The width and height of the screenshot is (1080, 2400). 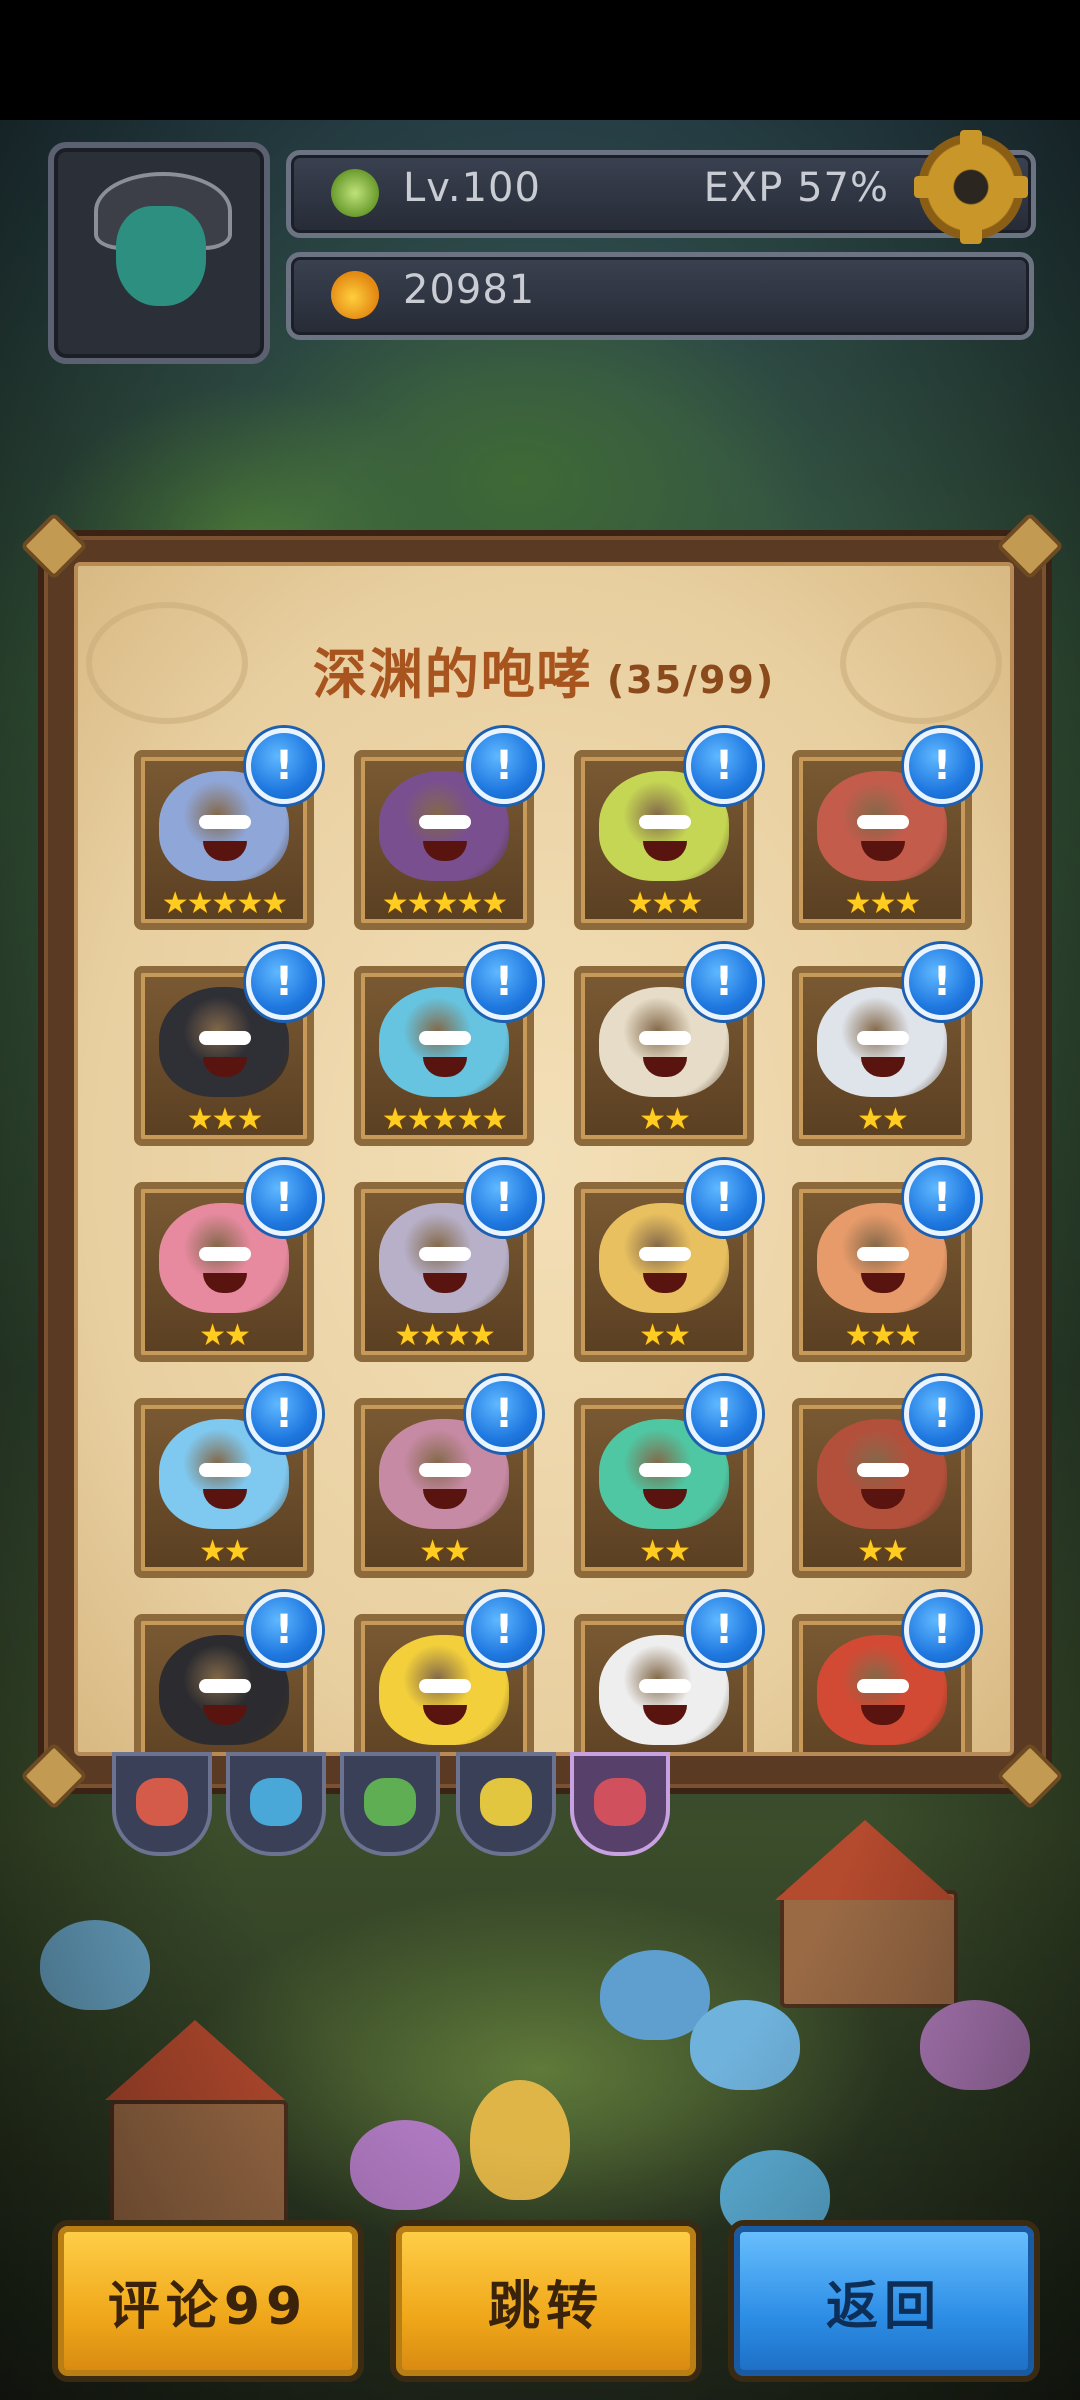 I want to click on album-title-text: 深渊的咆哮, so click(x=452, y=674).